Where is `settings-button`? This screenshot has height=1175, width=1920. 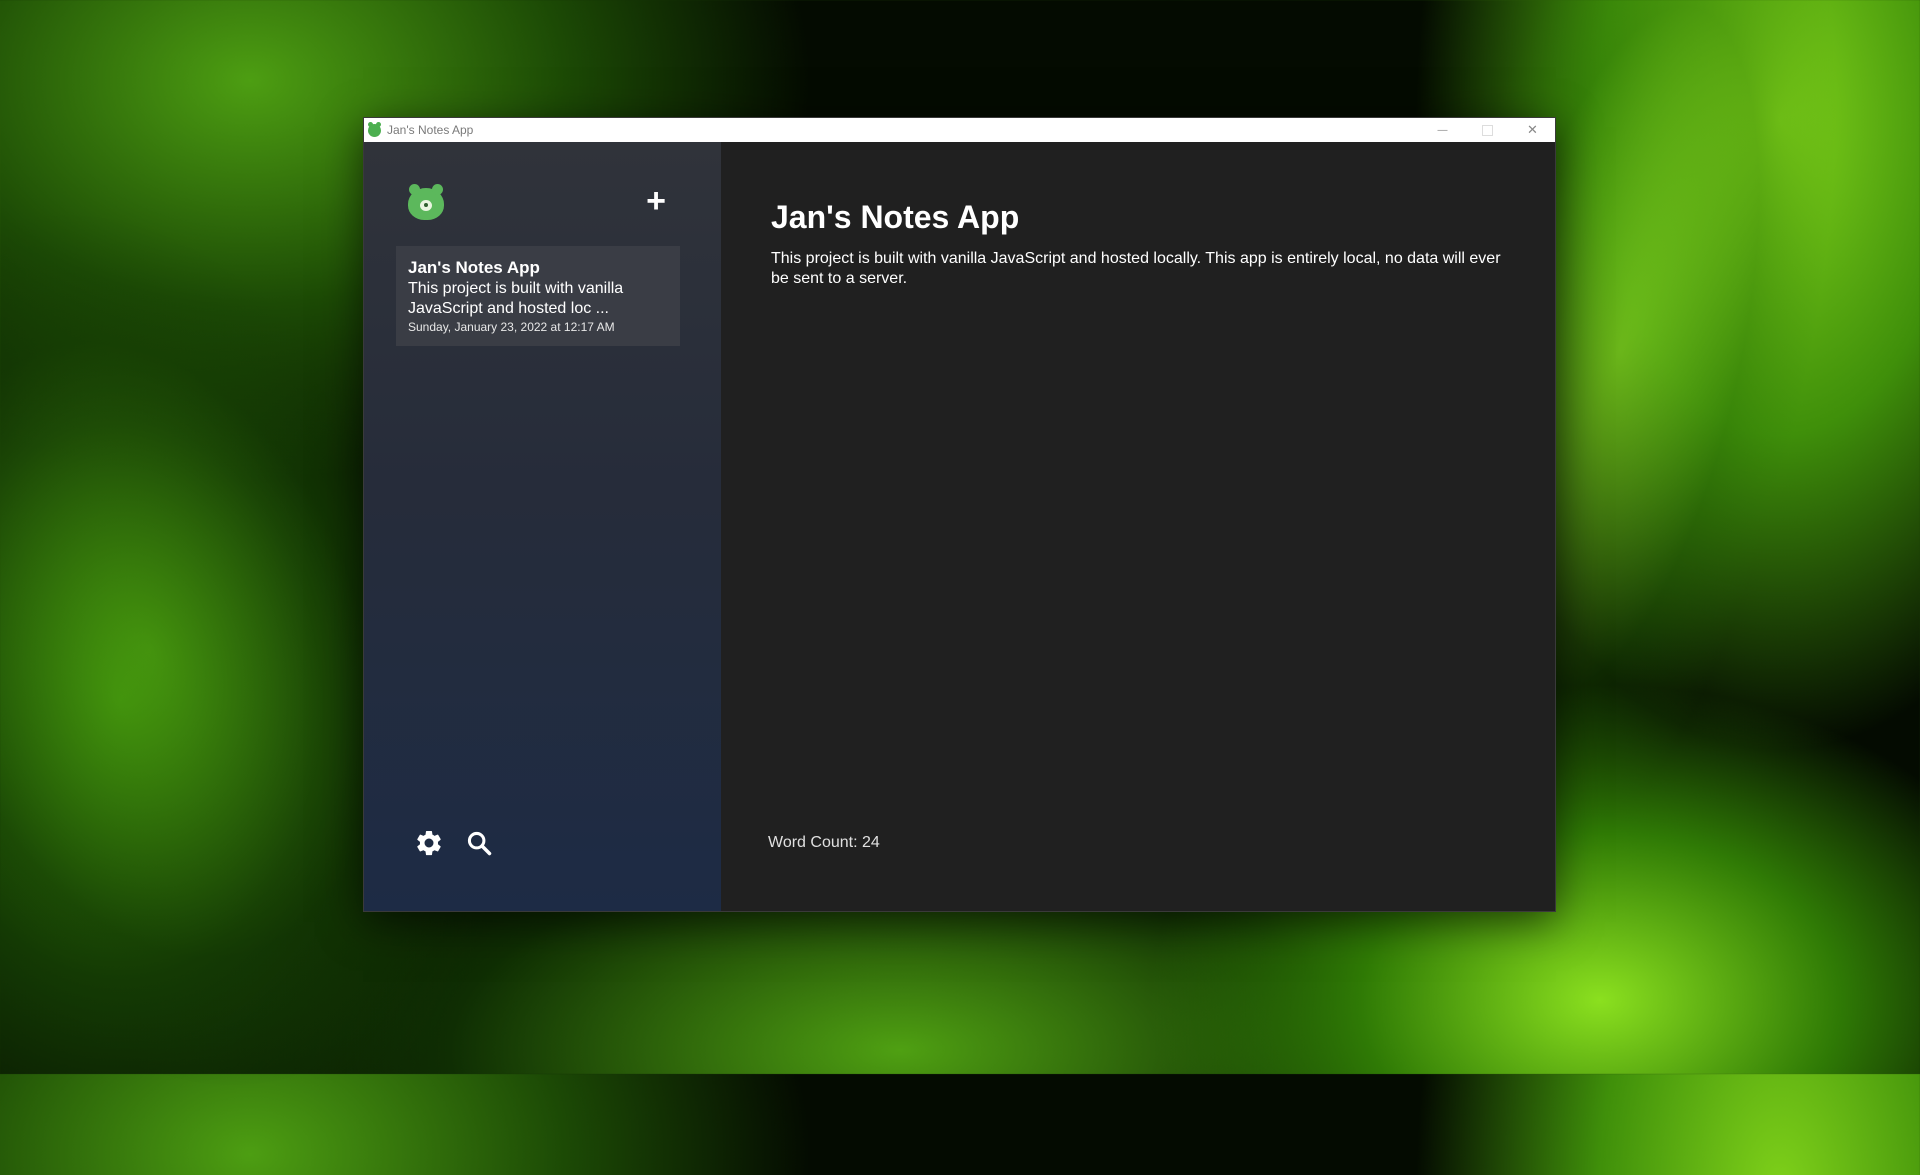
settings-button is located at coordinates (429, 843).